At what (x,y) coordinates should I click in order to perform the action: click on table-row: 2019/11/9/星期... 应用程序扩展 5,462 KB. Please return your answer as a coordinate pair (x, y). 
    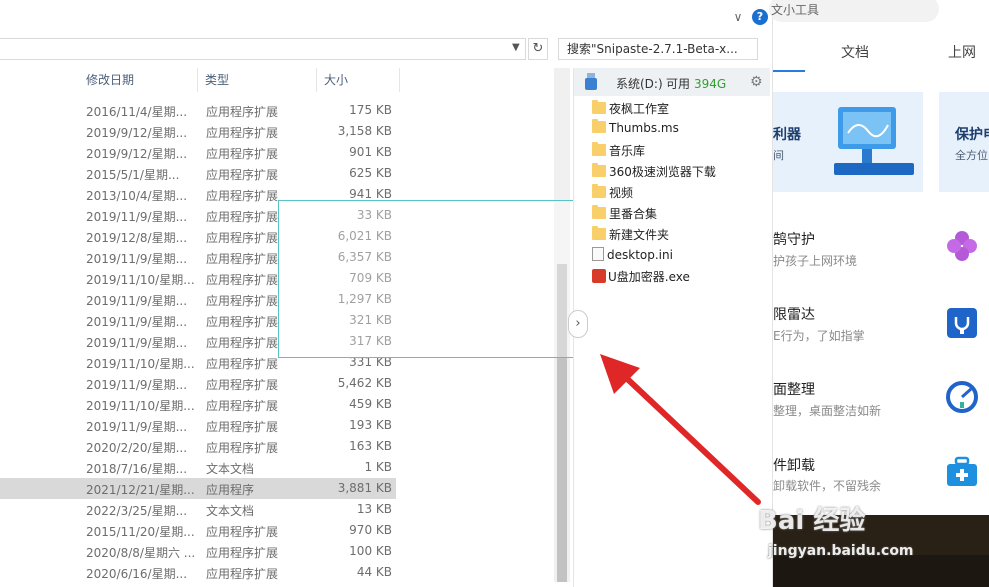
    Looking at the image, I should click on (198, 383).